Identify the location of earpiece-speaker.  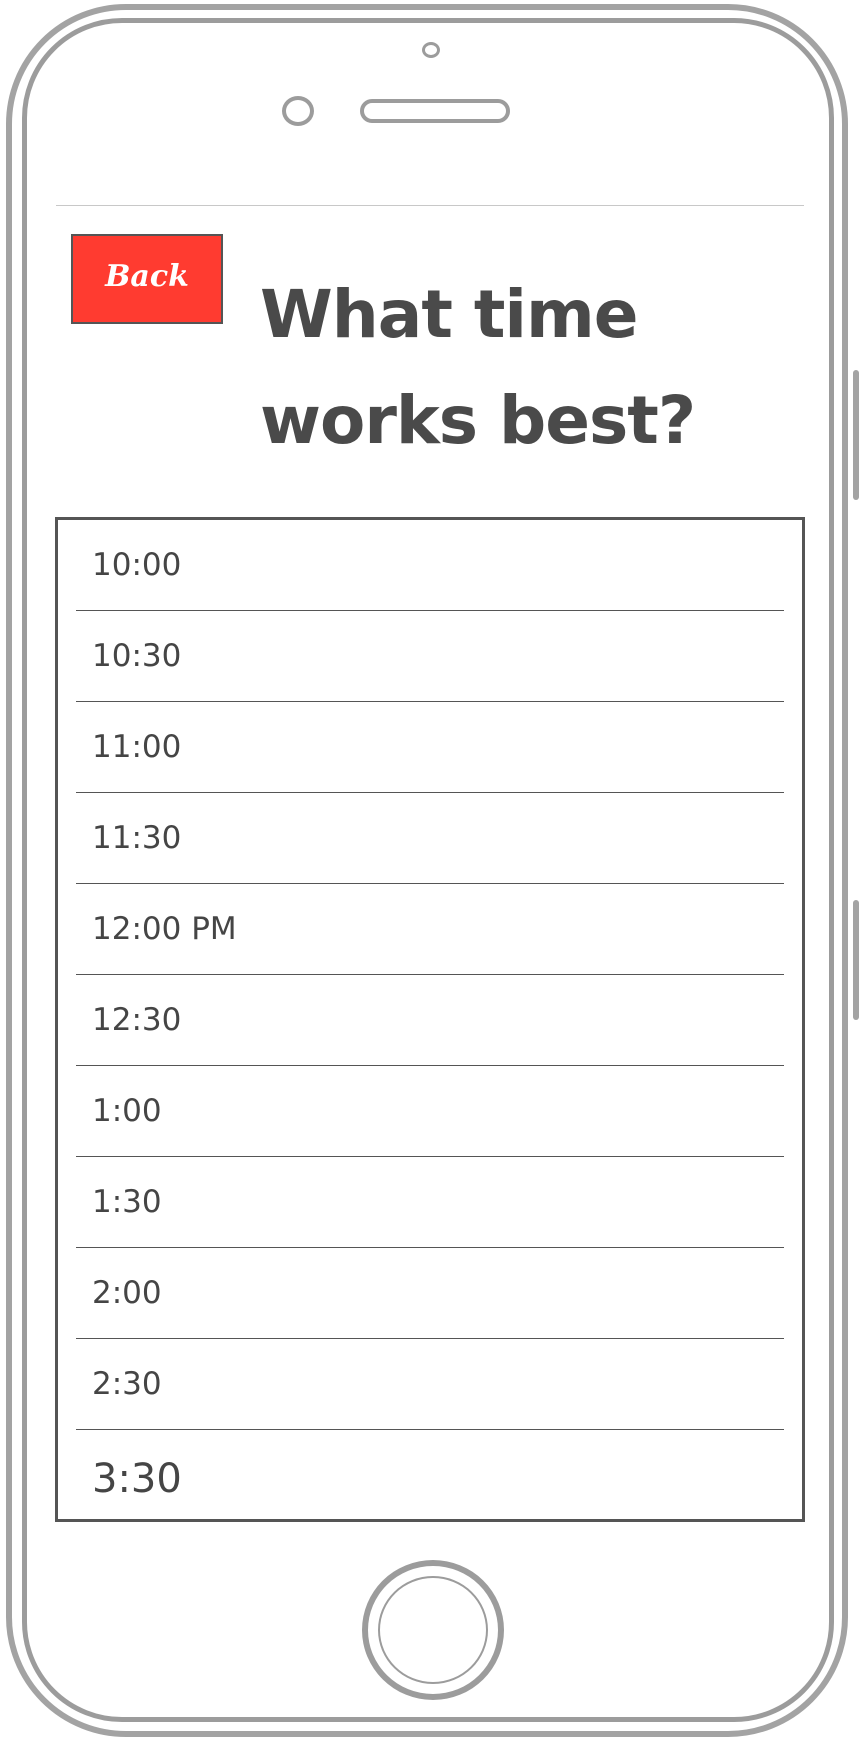
(435, 111).